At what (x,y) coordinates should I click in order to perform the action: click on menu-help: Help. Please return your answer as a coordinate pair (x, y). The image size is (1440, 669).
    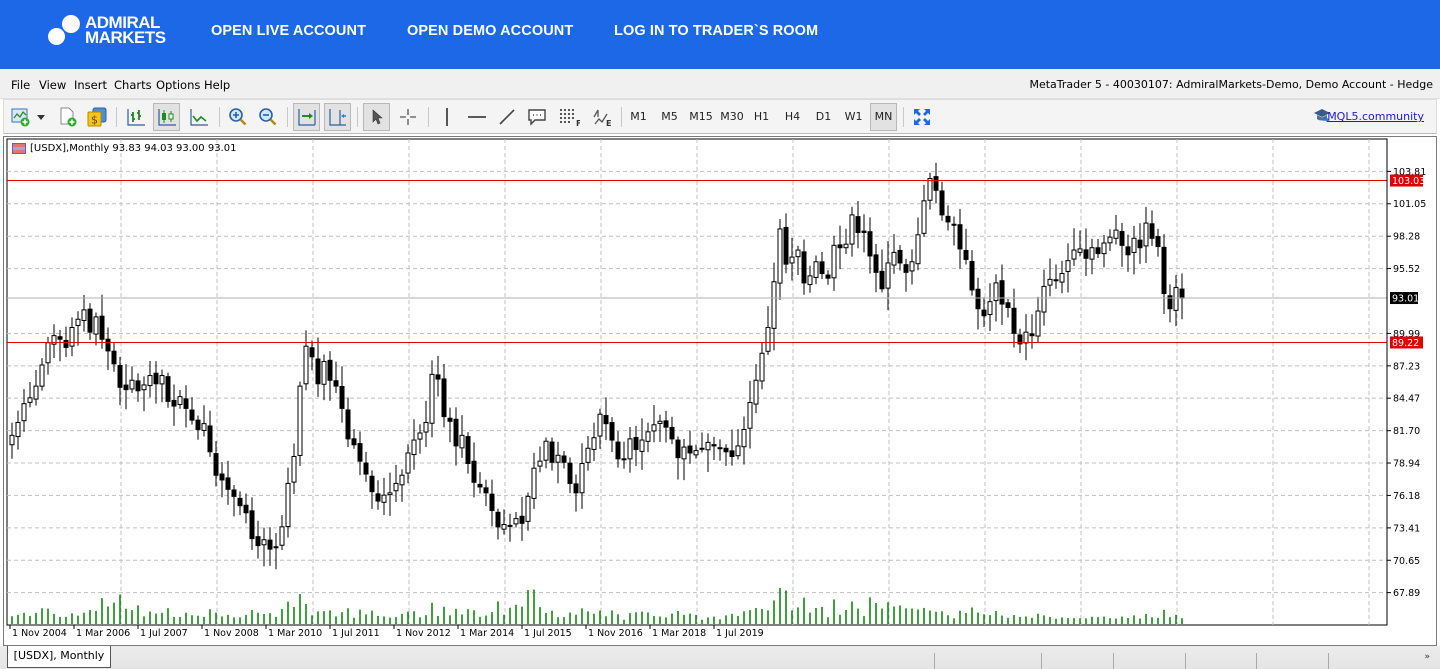
    Looking at the image, I should click on (217, 85).